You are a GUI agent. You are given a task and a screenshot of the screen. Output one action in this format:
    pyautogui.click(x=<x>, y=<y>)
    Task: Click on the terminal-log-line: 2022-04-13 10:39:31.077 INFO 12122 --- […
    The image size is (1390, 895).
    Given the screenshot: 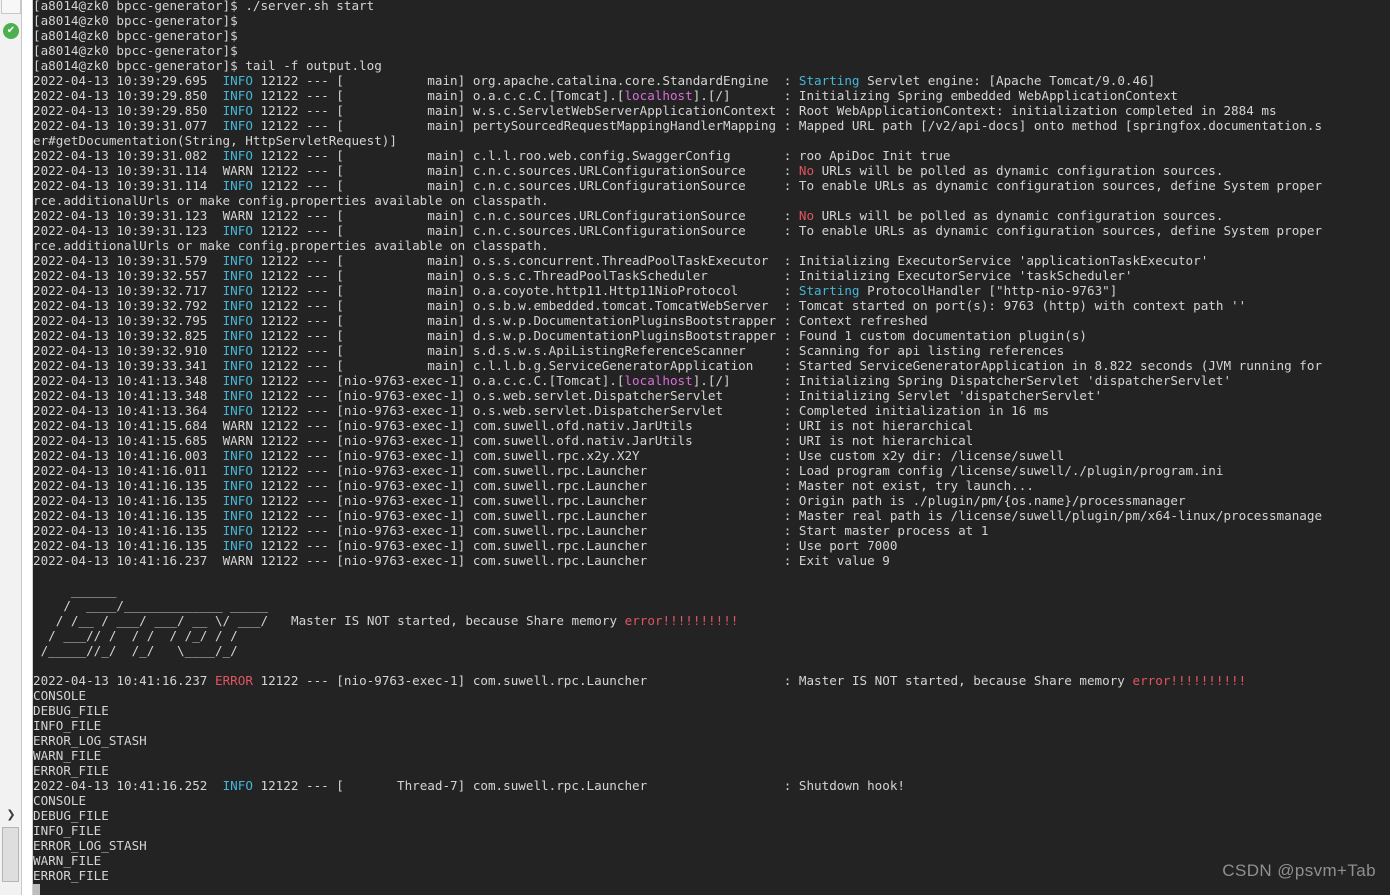 What is the action you would take?
    pyautogui.click(x=678, y=125)
    